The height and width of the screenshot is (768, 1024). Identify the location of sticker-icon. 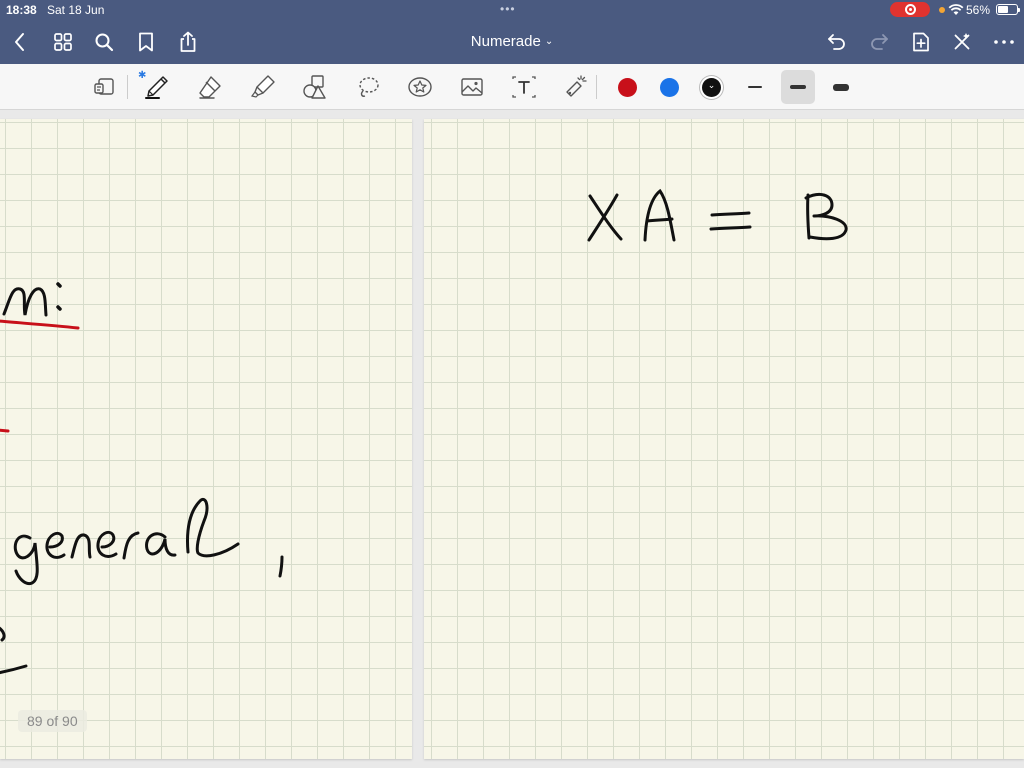
(420, 87).